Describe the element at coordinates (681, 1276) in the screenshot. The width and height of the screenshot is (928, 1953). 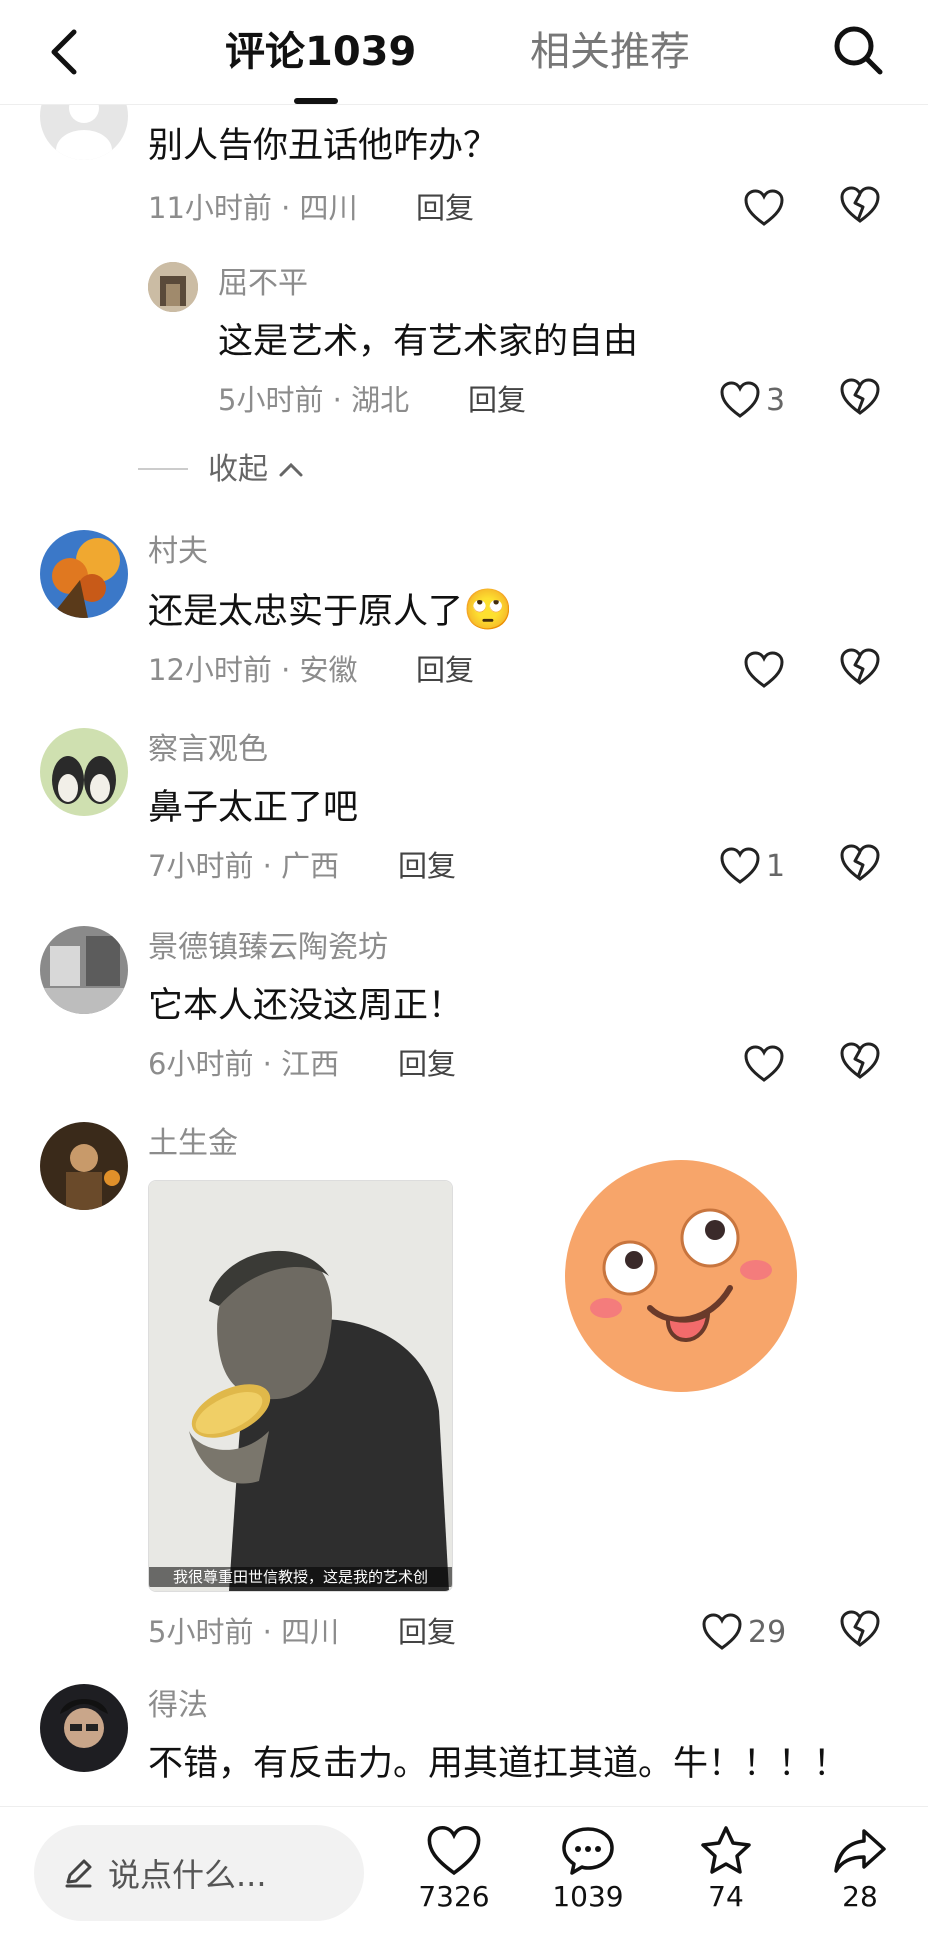
I see `tongue-out-face-sticker` at that location.